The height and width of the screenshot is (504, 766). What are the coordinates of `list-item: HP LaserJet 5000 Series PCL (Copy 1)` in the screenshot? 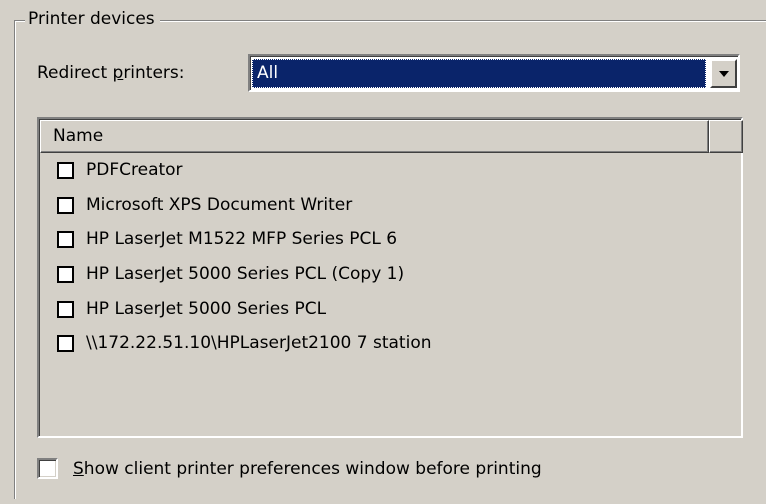 It's located at (390, 276).